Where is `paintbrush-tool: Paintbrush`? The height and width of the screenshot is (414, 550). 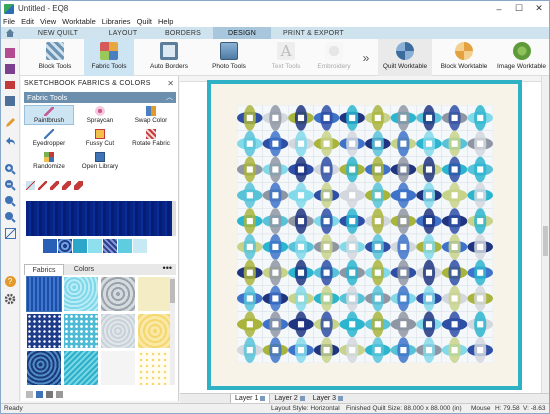
paintbrush-tool: Paintbrush is located at coordinates (49, 115).